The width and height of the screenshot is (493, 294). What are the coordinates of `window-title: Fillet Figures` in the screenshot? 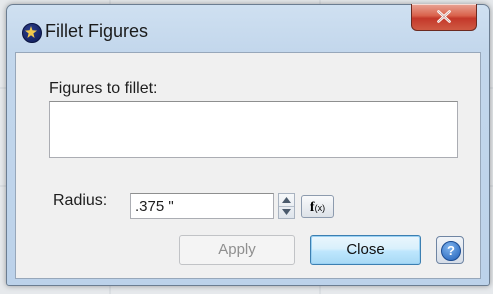 It's located at (97, 31).